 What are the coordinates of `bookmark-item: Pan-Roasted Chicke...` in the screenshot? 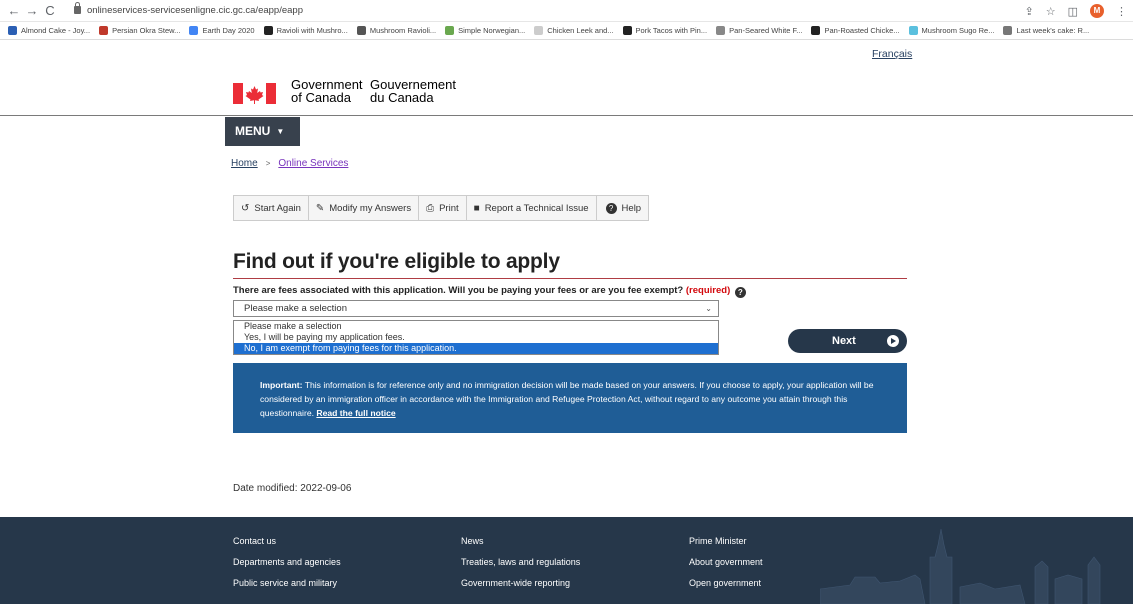 It's located at (855, 30).